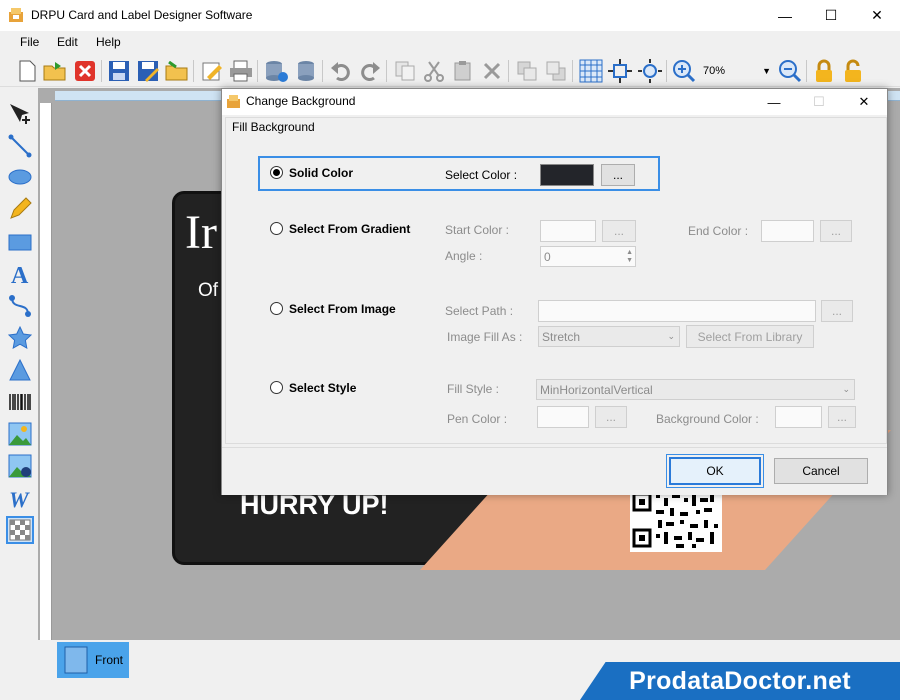 The width and height of the screenshot is (900, 700). What do you see at coordinates (831, 15) in the screenshot?
I see `maximize-button: ☐` at bounding box center [831, 15].